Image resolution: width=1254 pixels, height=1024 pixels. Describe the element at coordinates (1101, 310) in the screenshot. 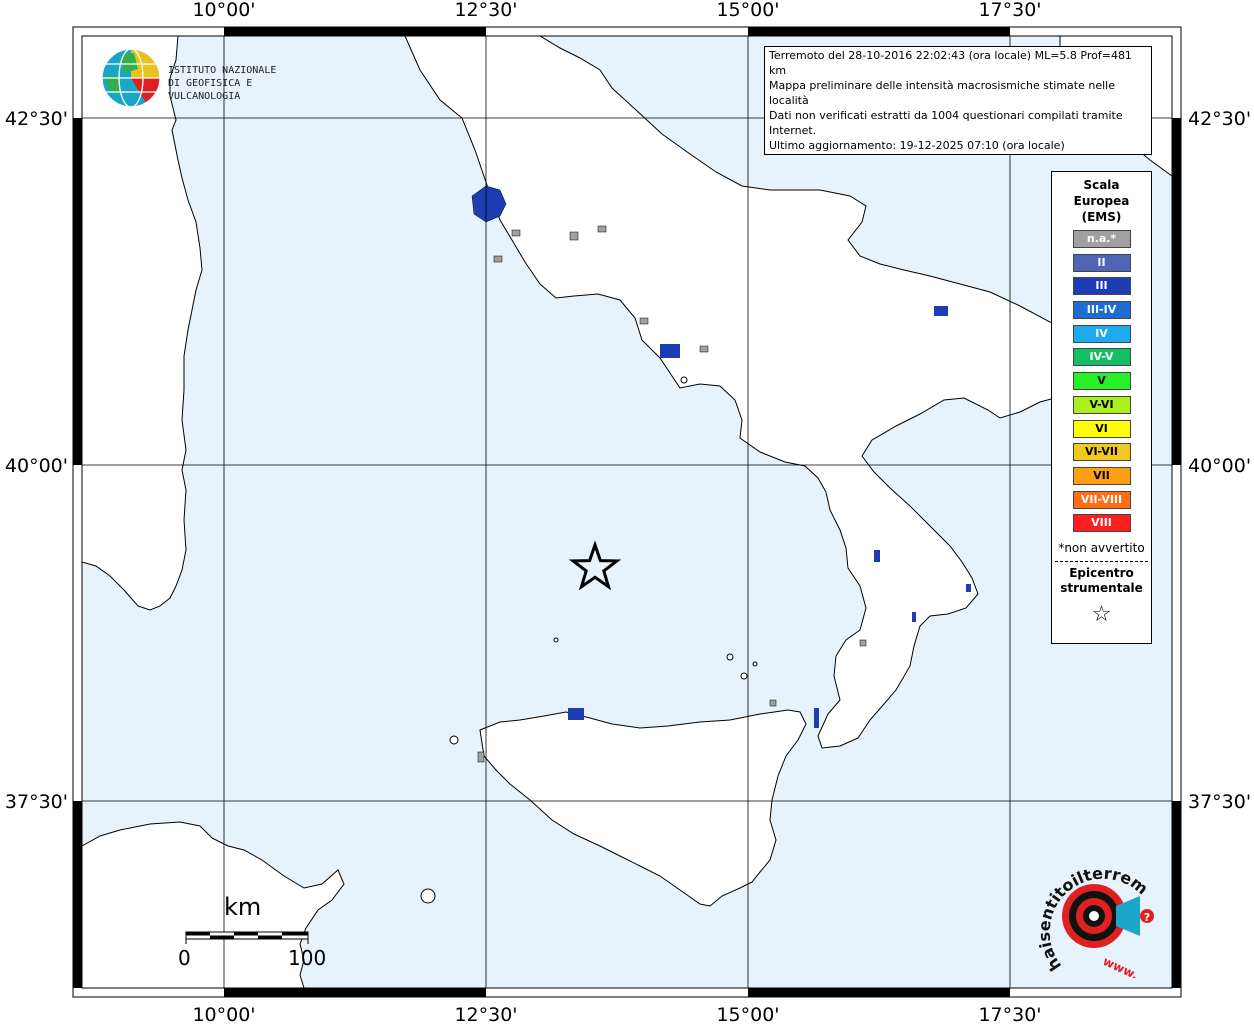

I see `legend-item: III-IV` at that location.